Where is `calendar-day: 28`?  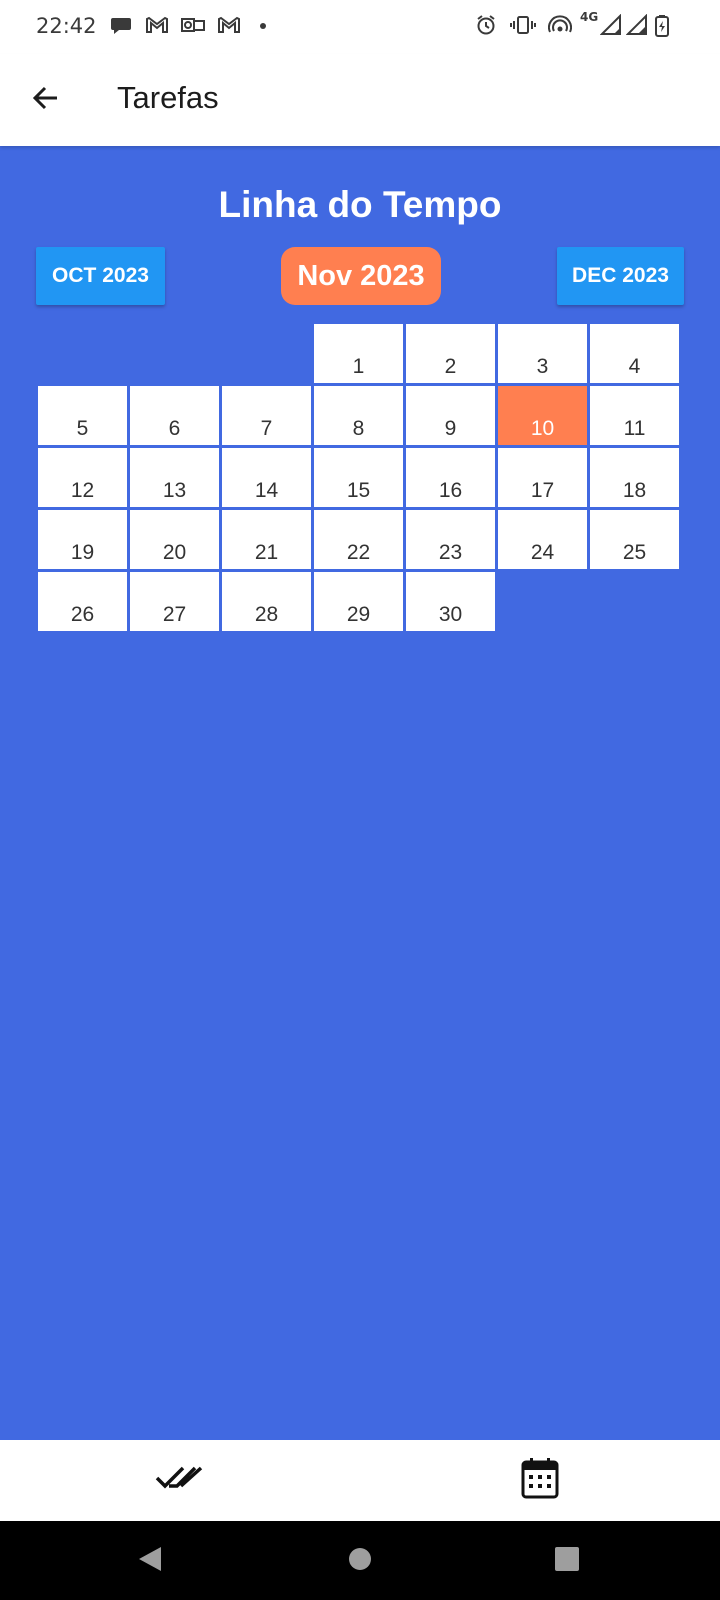 calendar-day: 28 is located at coordinates (266, 601).